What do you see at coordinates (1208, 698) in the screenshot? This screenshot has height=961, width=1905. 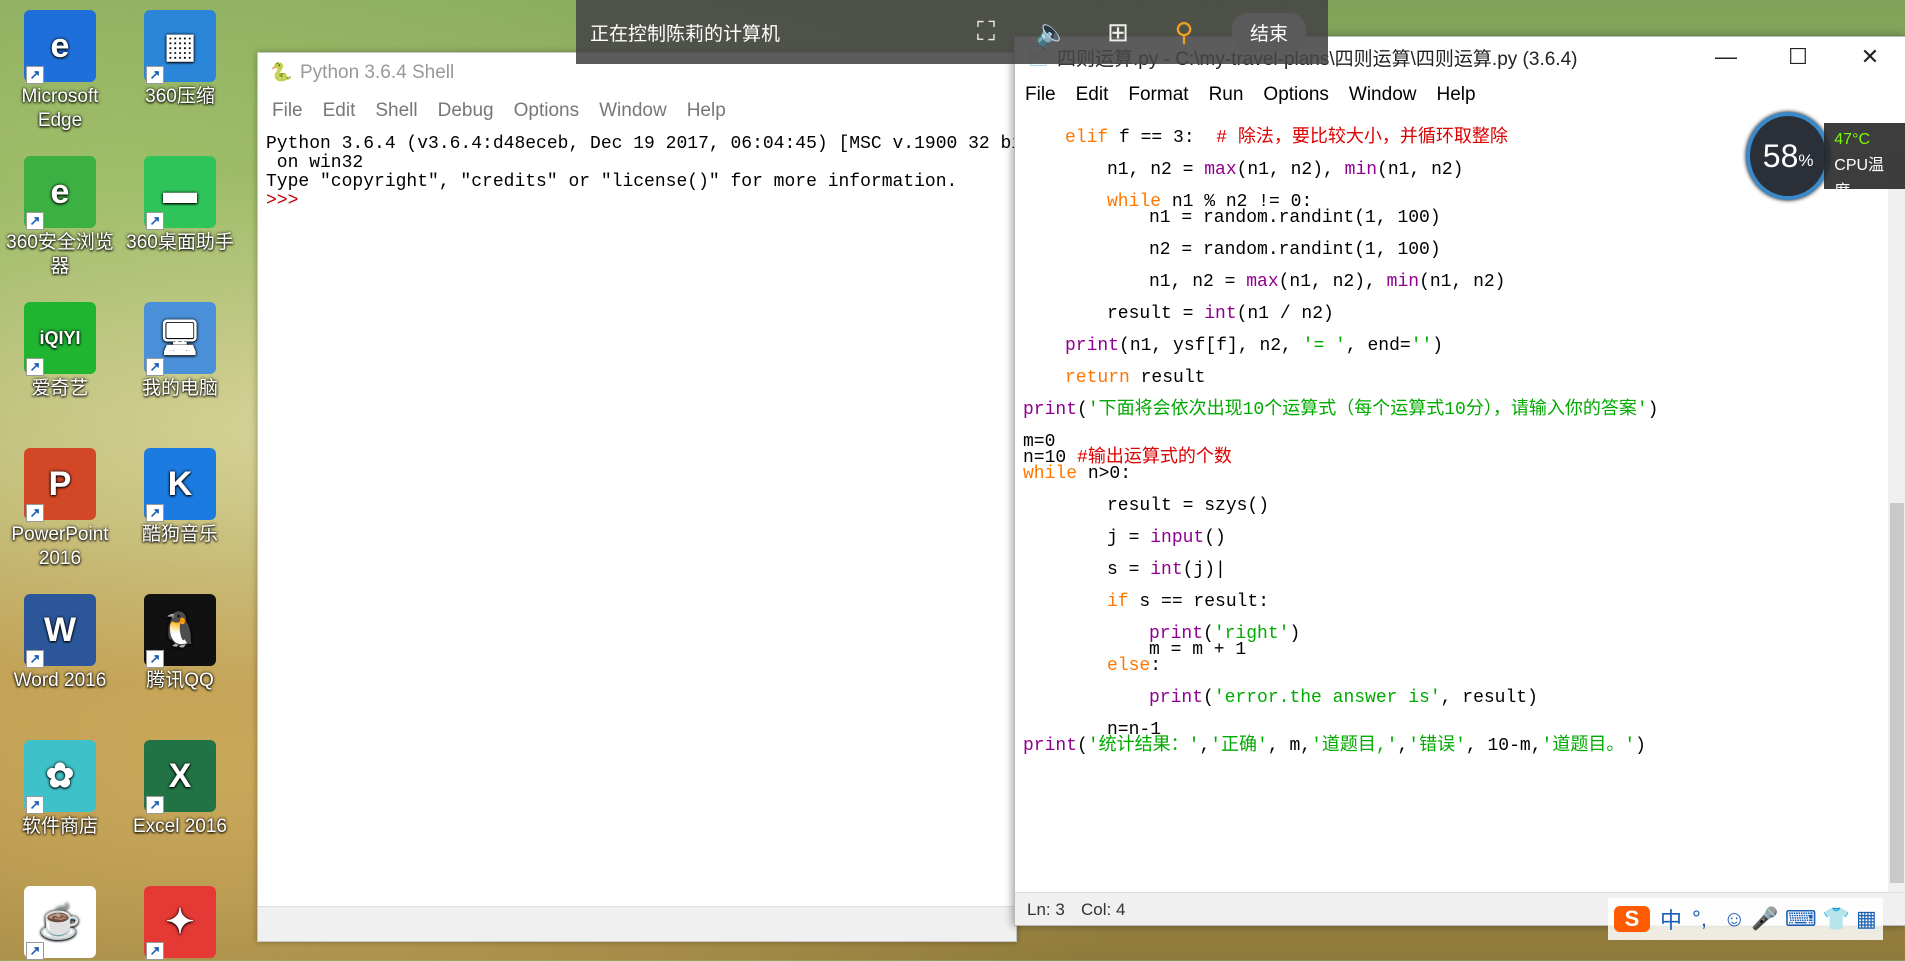 I see `code-token: (` at bounding box center [1208, 698].